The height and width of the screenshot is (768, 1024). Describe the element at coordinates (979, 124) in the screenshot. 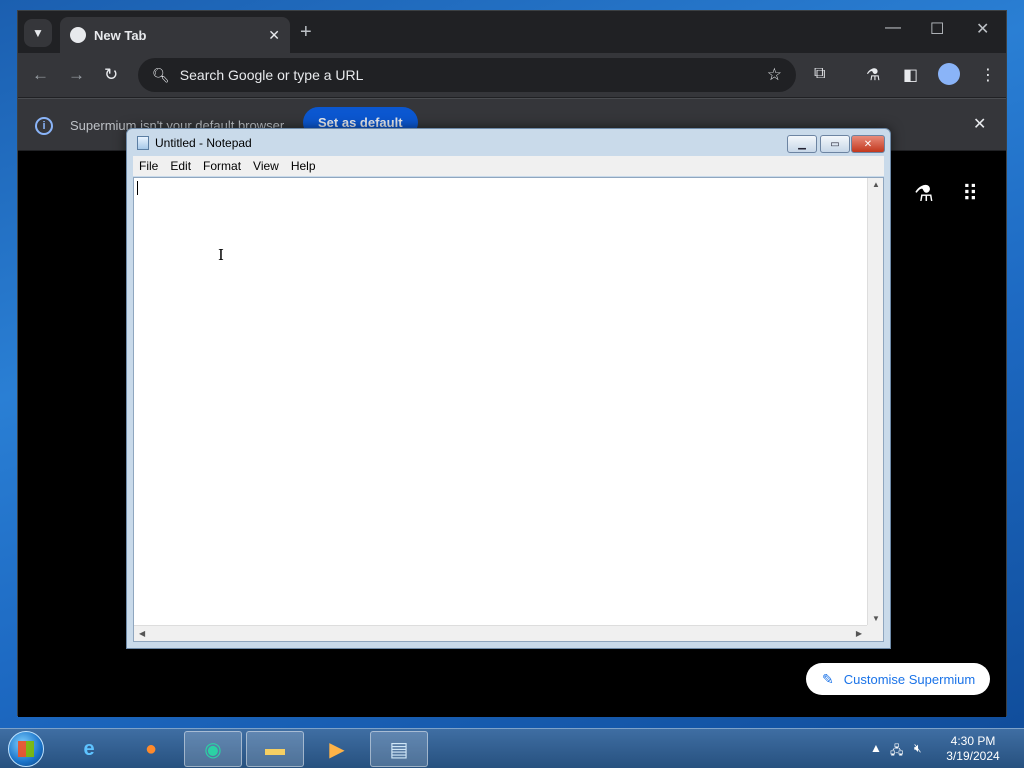

I see `infobar-close-icon: ✕` at that location.